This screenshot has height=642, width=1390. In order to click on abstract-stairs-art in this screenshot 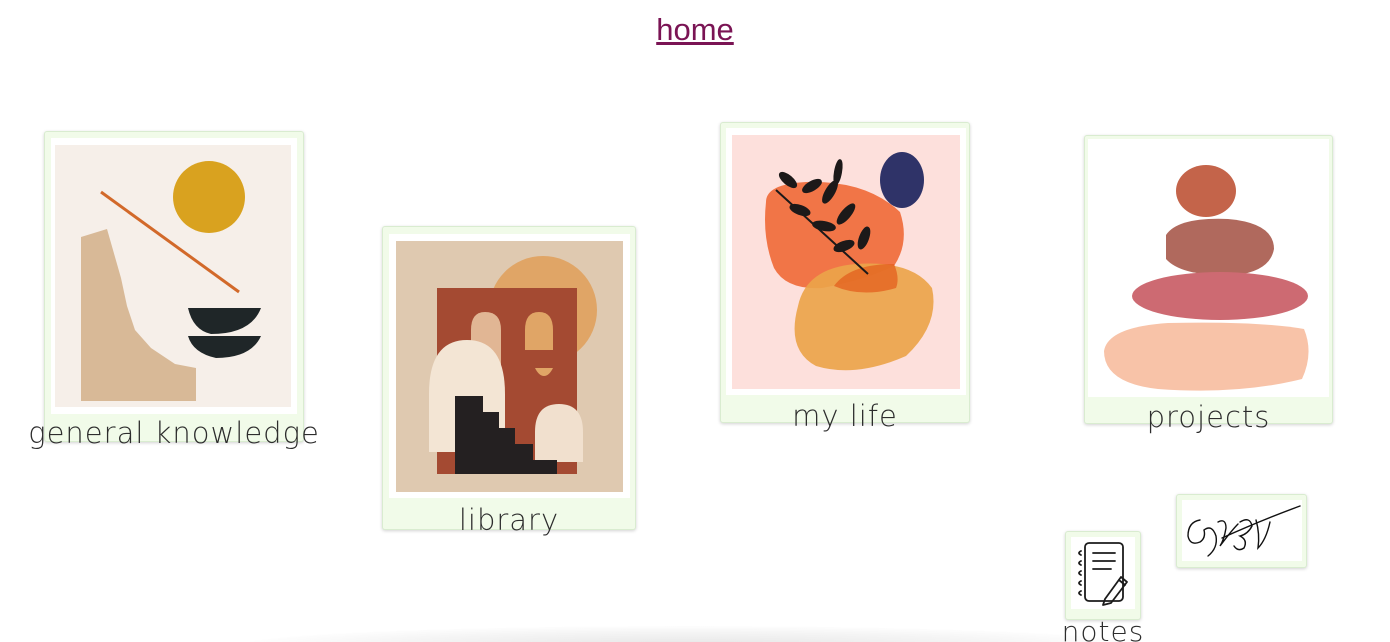, I will do `click(173, 276)`.